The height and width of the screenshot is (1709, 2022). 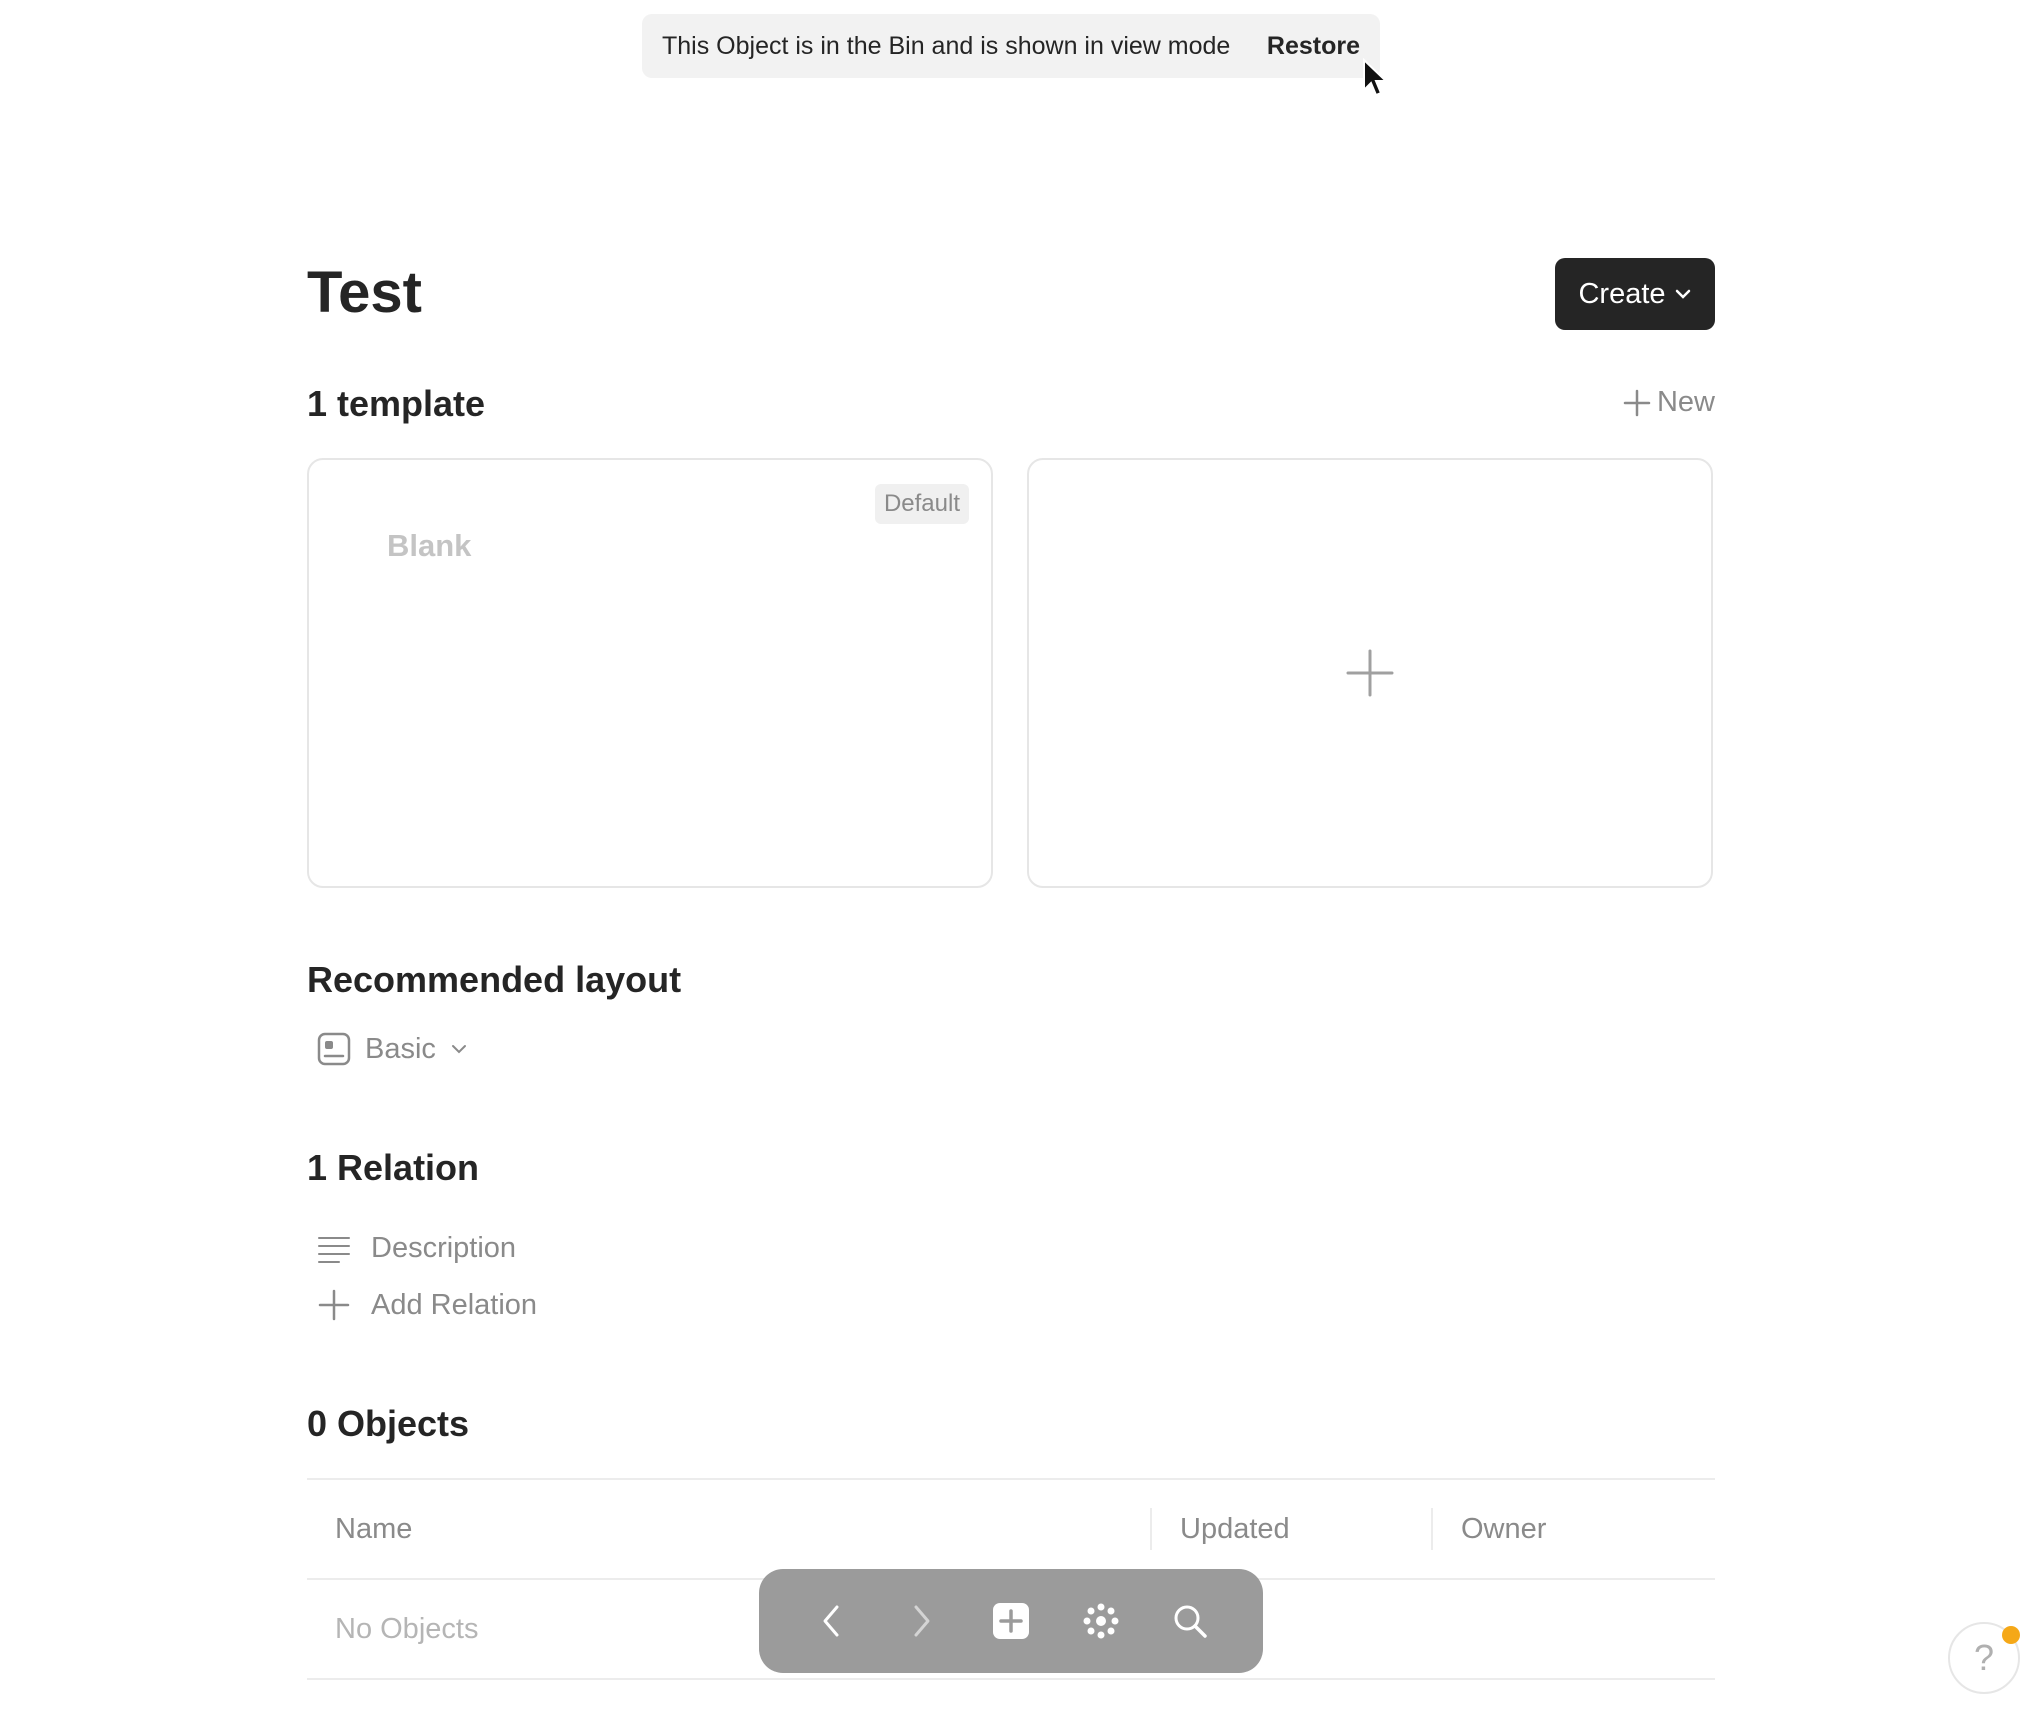 I want to click on default-badge: Default, so click(x=921, y=504).